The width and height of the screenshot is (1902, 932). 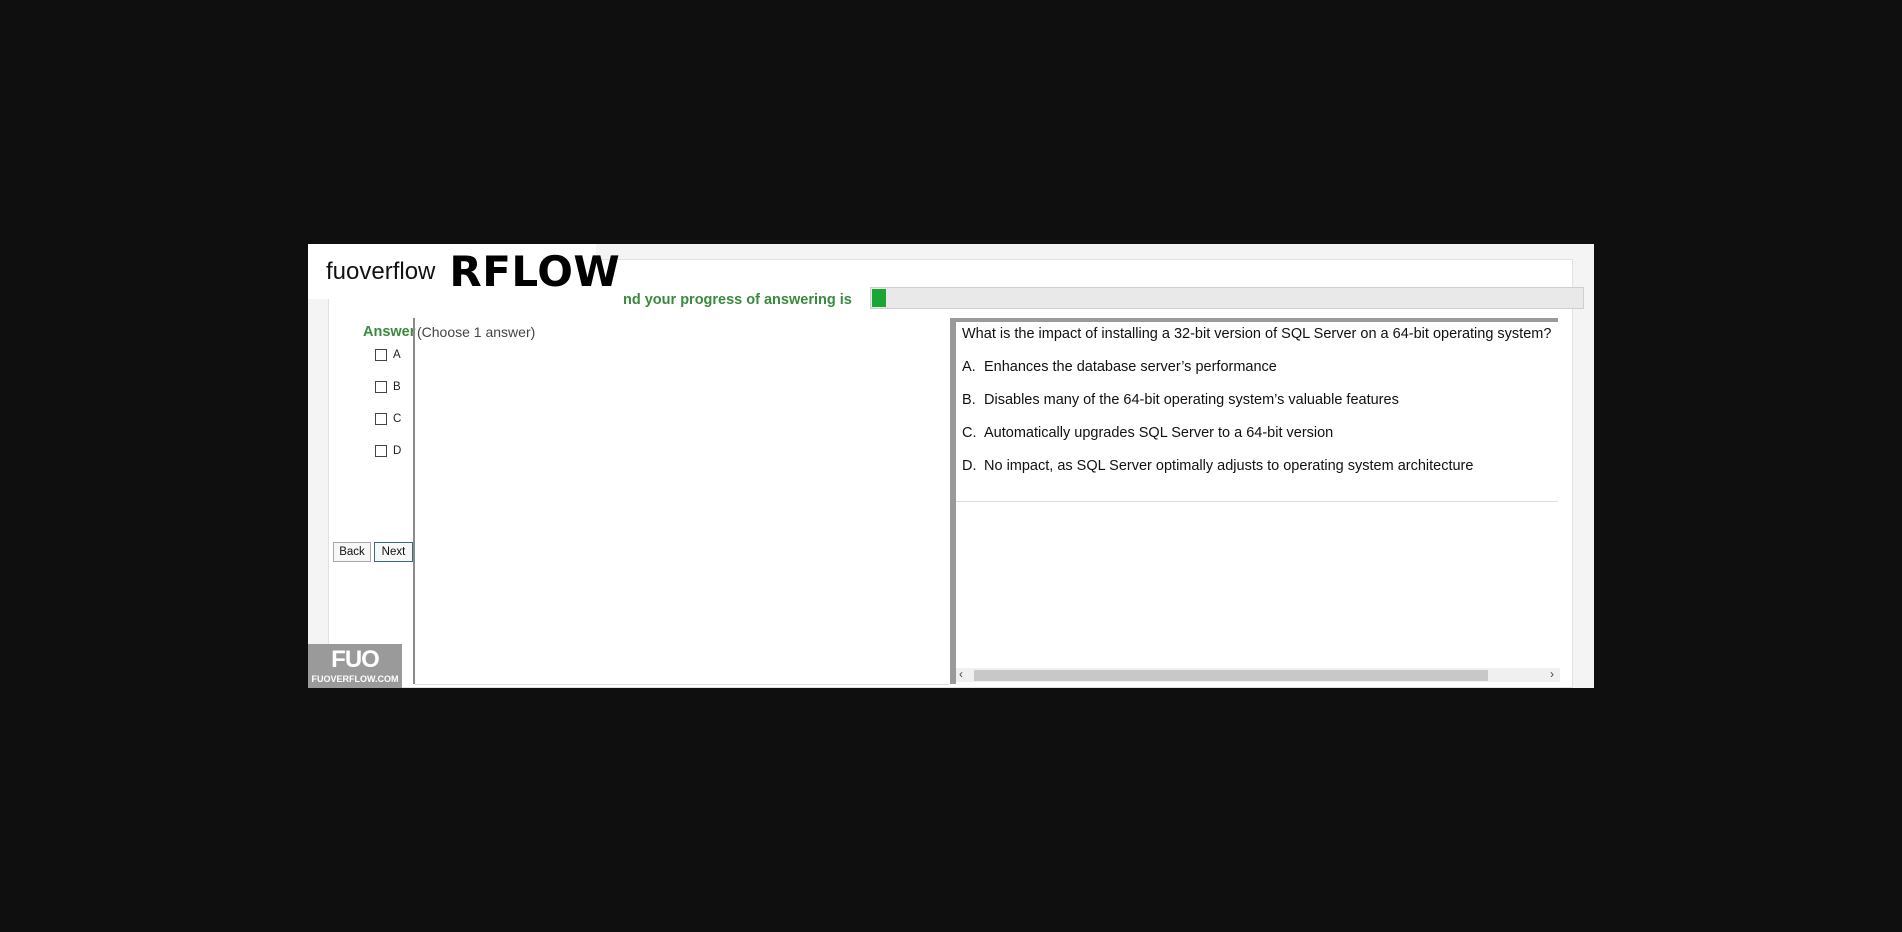 What do you see at coordinates (393, 552) in the screenshot?
I see `next-button: Next` at bounding box center [393, 552].